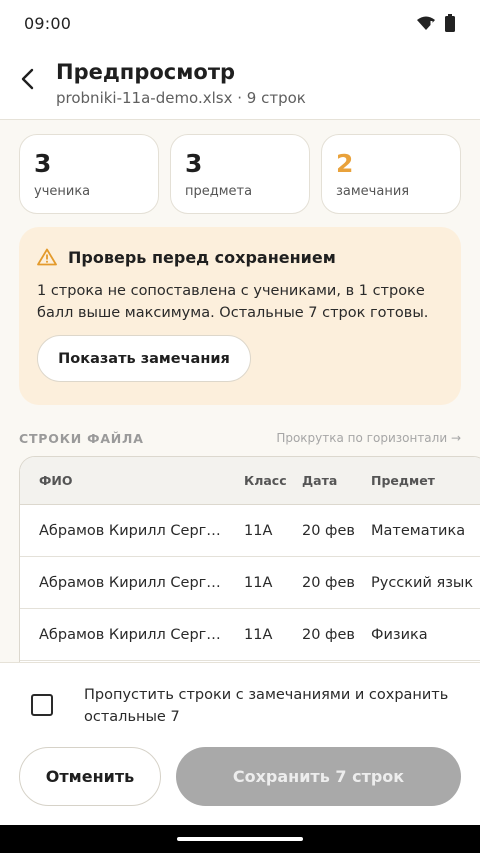 This screenshot has width=480, height=853. I want to click on stat-card-subjects: 3 предмета, so click(240, 174).